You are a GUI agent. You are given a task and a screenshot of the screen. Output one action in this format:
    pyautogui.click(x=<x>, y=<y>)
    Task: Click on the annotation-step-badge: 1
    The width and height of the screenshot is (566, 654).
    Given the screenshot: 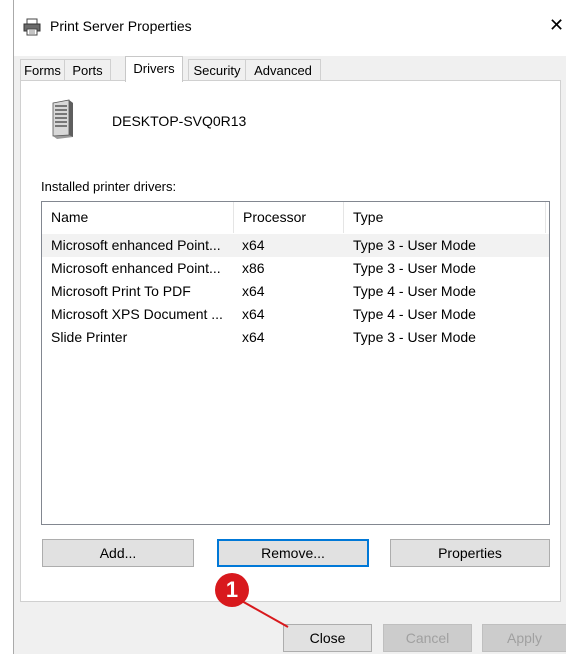 What is the action you would take?
    pyautogui.click(x=232, y=590)
    